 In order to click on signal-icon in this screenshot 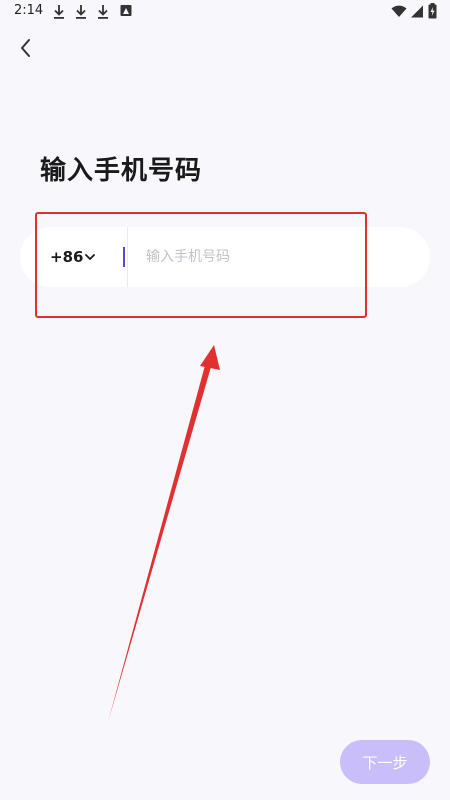, I will do `click(417, 11)`.